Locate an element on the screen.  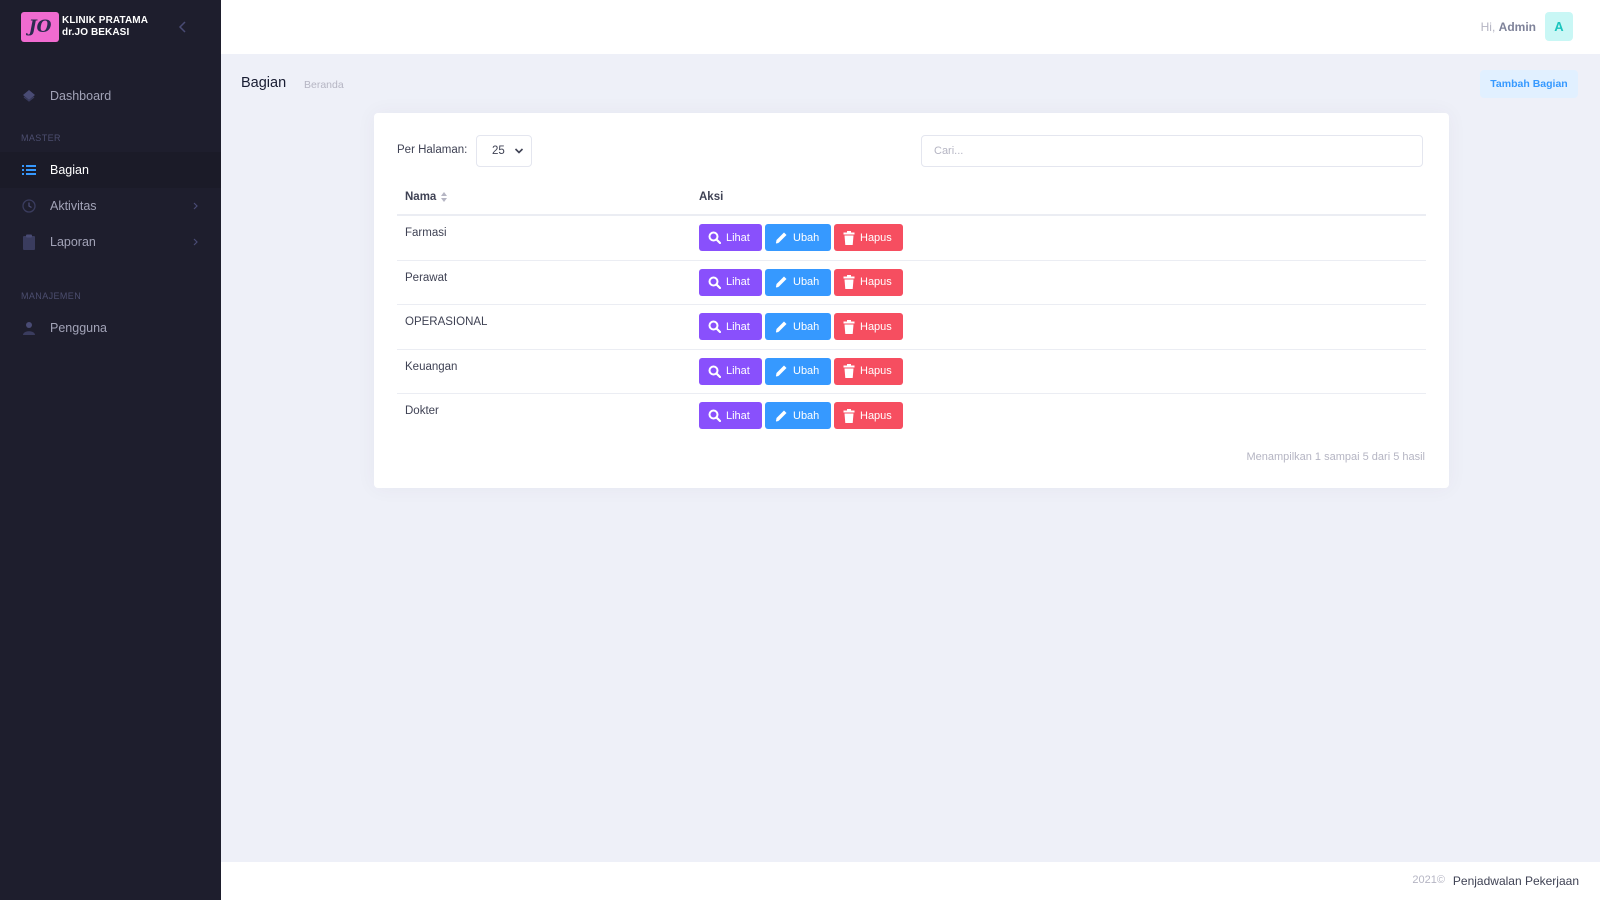
sidebar-item-laporan: Laporan is located at coordinates (110, 242).